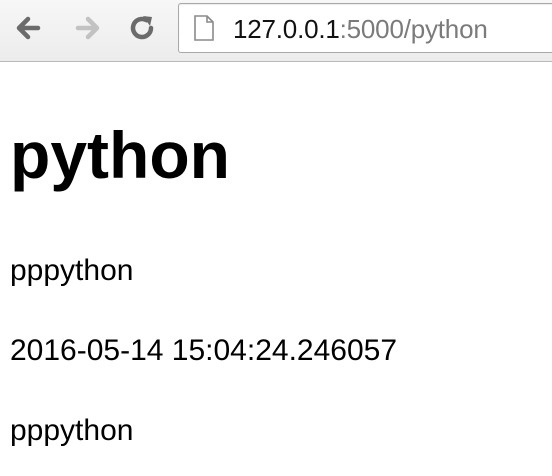 Image resolution: width=552 pixels, height=476 pixels. I want to click on url-path: :5000/python, so click(413, 29).